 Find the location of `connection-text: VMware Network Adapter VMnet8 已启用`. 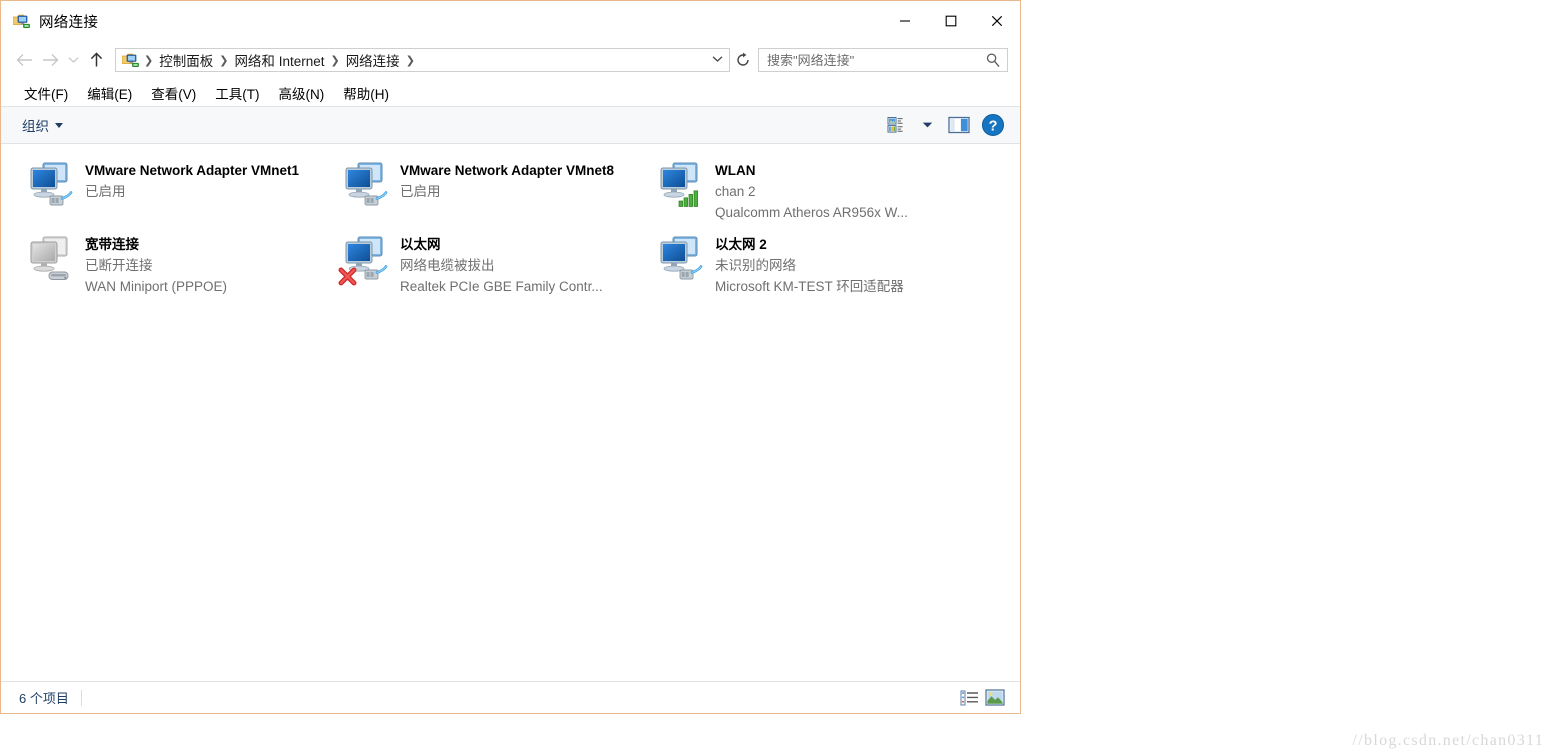

connection-text: VMware Network Adapter VMnet8 已启用 is located at coordinates (507, 179).